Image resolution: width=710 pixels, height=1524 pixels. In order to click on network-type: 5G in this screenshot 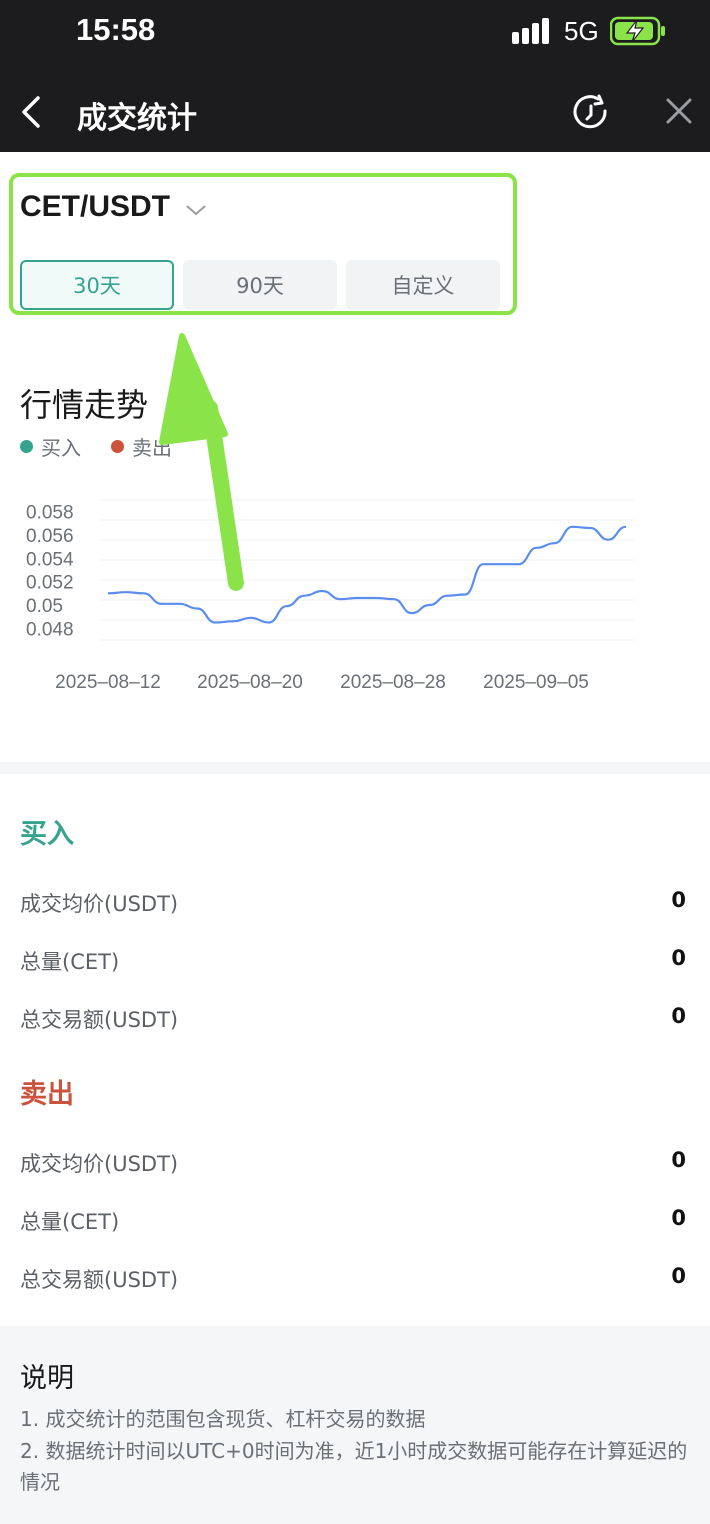, I will do `click(581, 31)`.